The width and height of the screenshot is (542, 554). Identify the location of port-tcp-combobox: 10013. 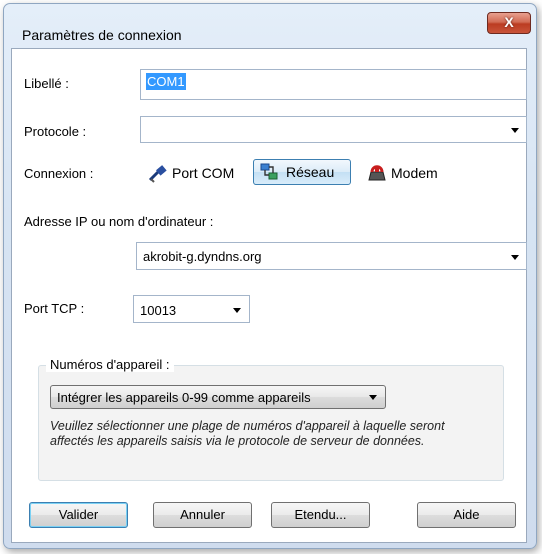
(191, 309).